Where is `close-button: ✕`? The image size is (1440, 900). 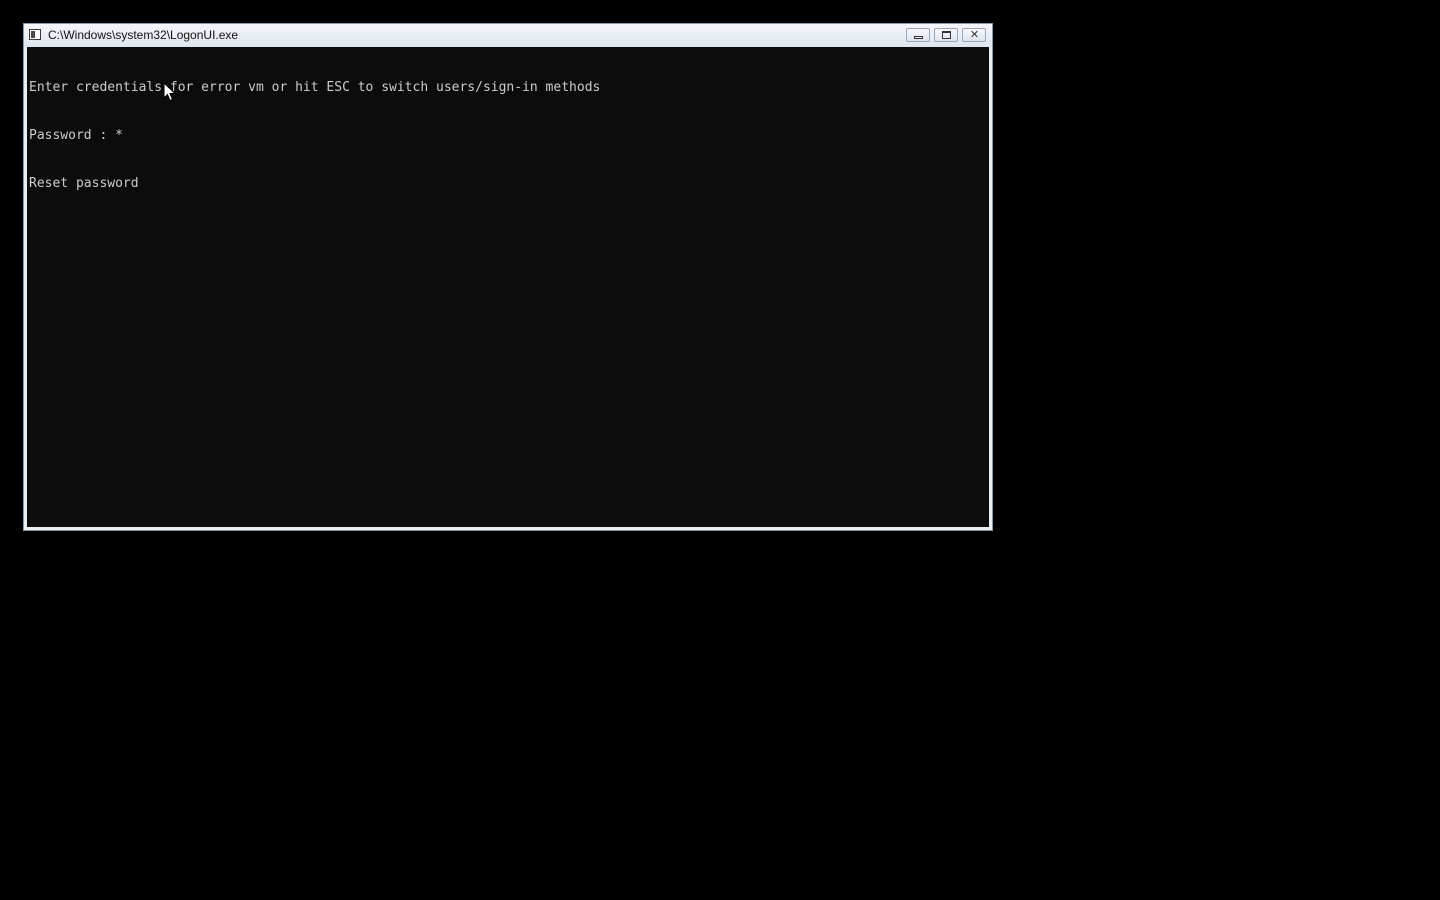
close-button: ✕ is located at coordinates (974, 35).